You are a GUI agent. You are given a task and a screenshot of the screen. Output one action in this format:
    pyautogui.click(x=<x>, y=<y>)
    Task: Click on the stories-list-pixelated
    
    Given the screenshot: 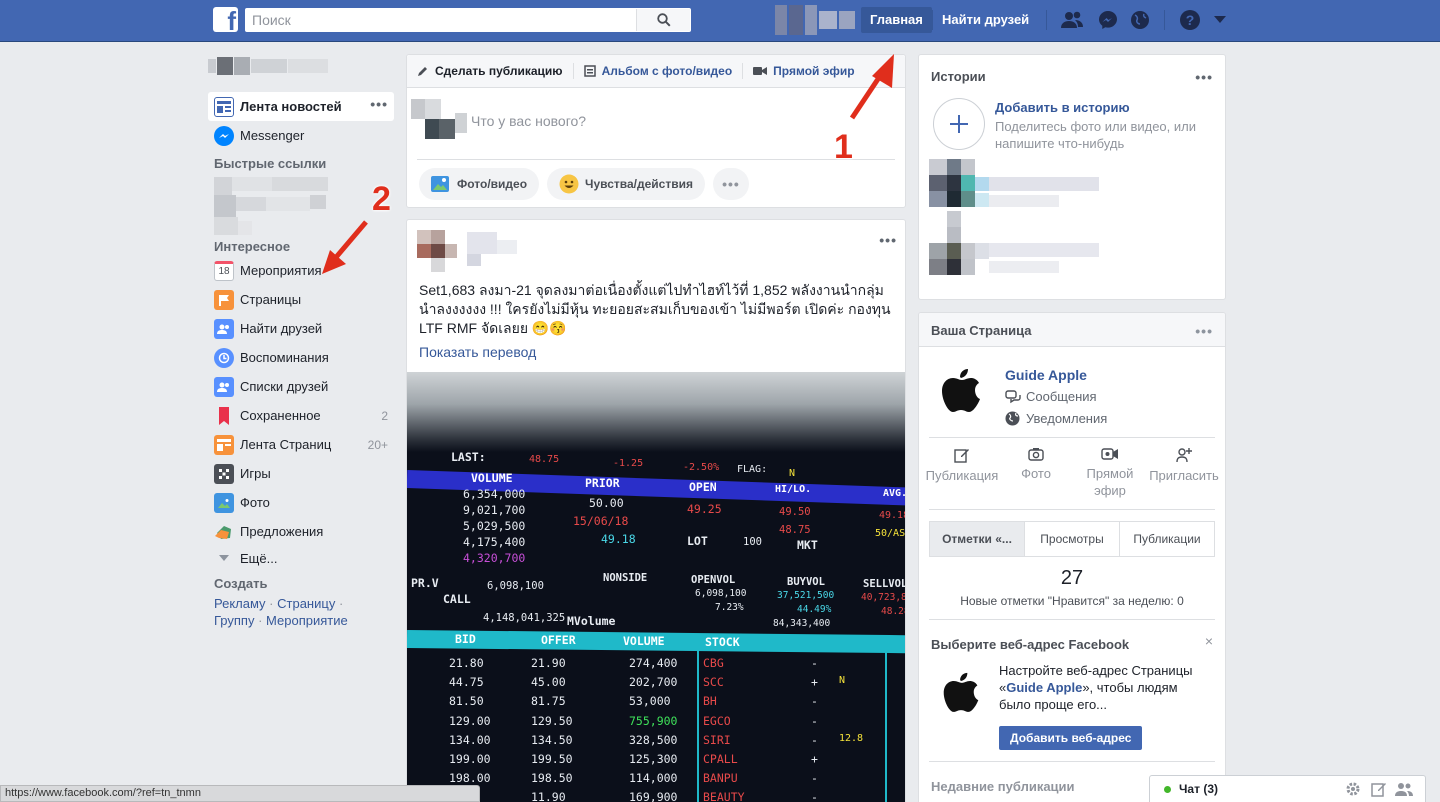 What is the action you would take?
    pyautogui.click(x=1019, y=219)
    